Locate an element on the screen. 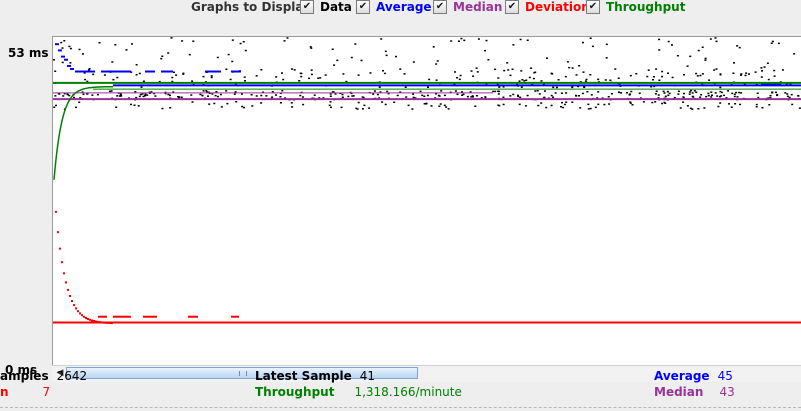  checkbox-deviation: ✔ Deviation is located at coordinates (547, 7).